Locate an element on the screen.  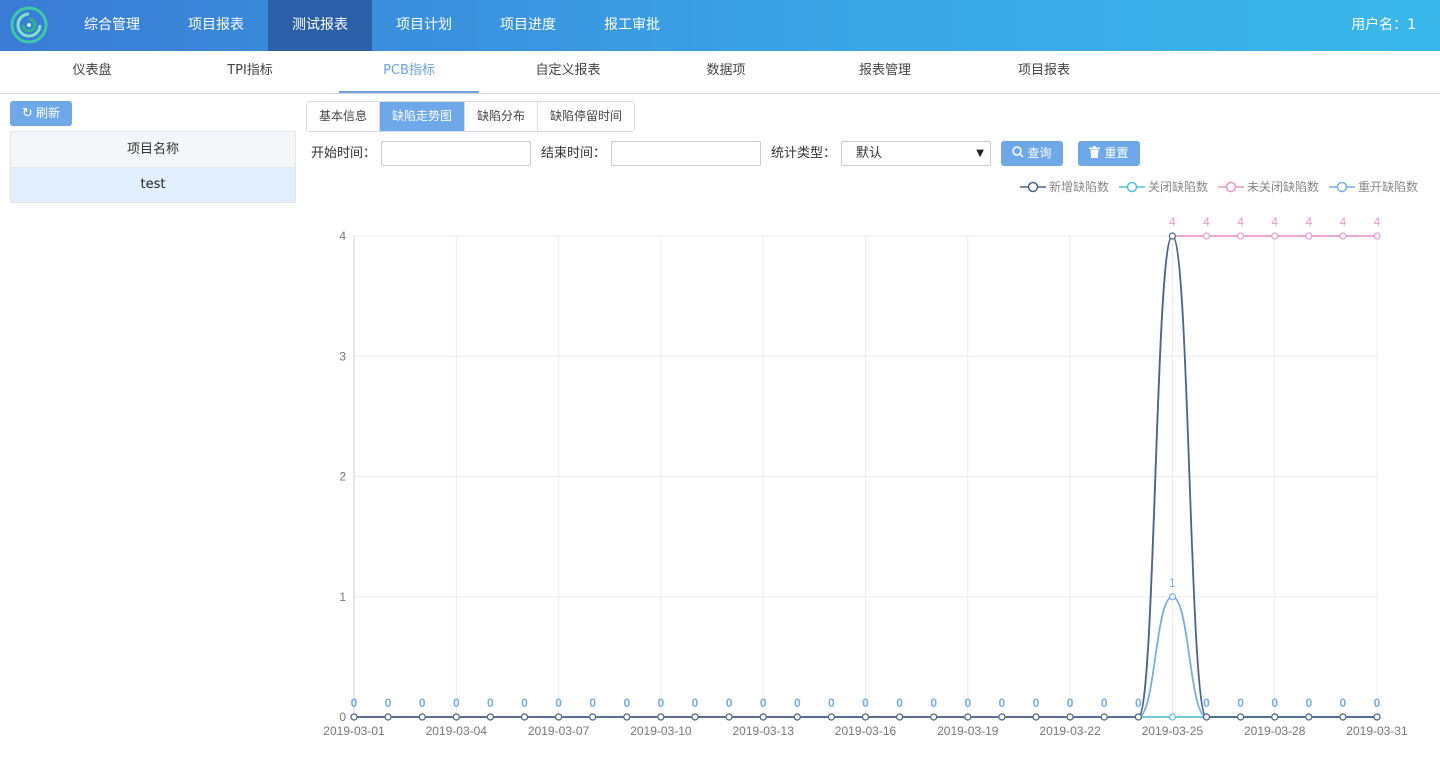
subtab-custom-report: 自定义报表 is located at coordinates (568, 72).